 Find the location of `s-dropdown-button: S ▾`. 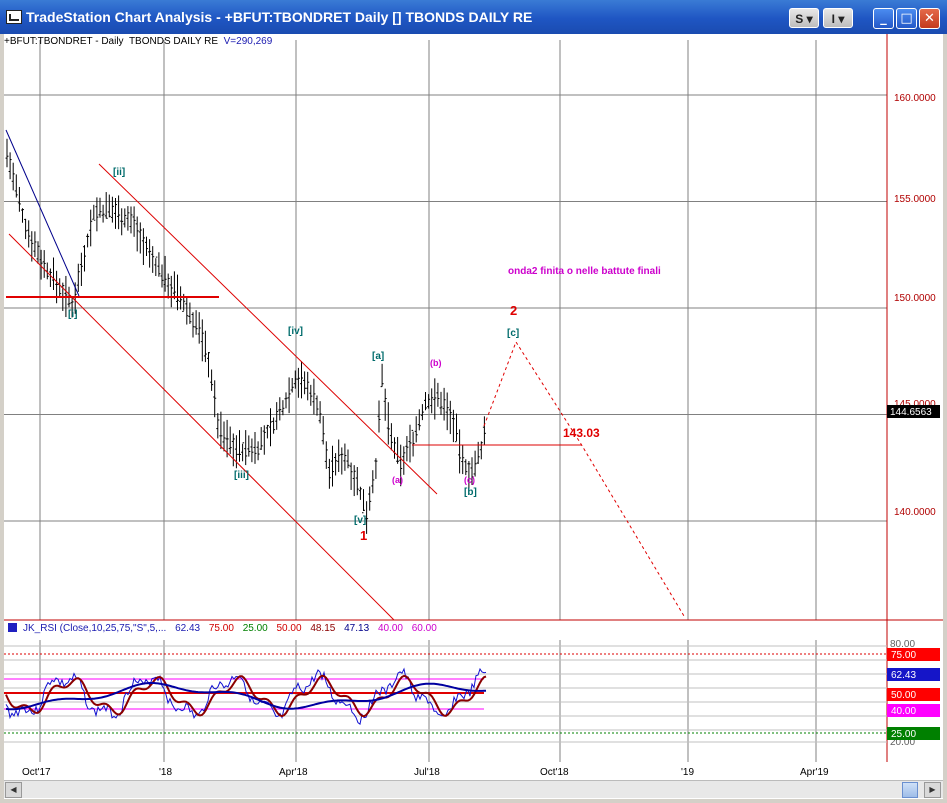

s-dropdown-button: S ▾ is located at coordinates (804, 18).